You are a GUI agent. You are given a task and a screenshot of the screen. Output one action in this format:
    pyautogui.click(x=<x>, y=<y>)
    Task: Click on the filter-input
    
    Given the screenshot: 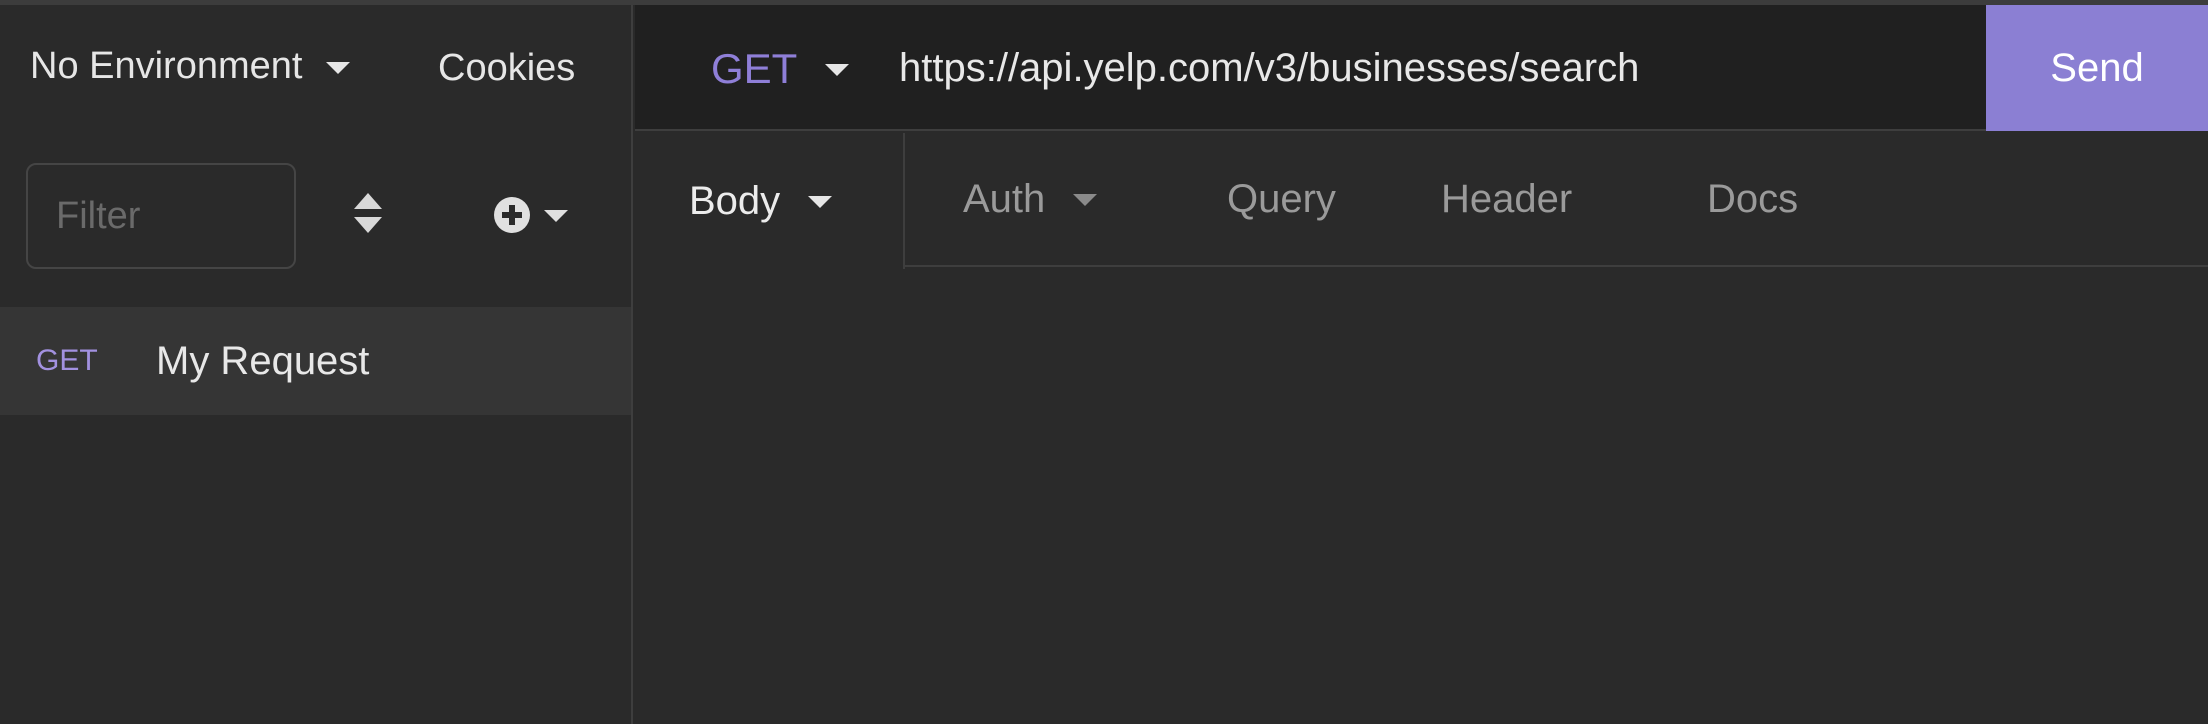 What is the action you would take?
    pyautogui.click(x=161, y=216)
    